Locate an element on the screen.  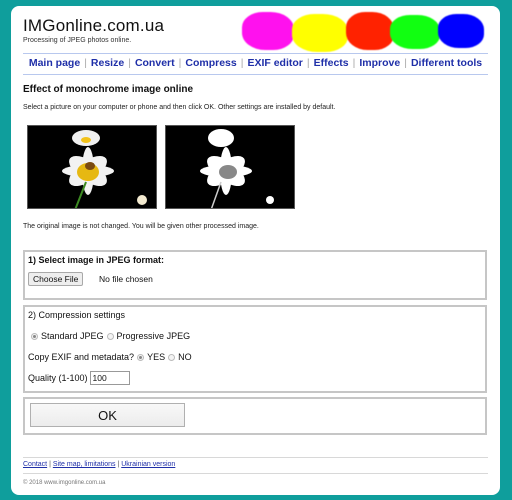
ok-button: OK is located at coordinates (107, 415).